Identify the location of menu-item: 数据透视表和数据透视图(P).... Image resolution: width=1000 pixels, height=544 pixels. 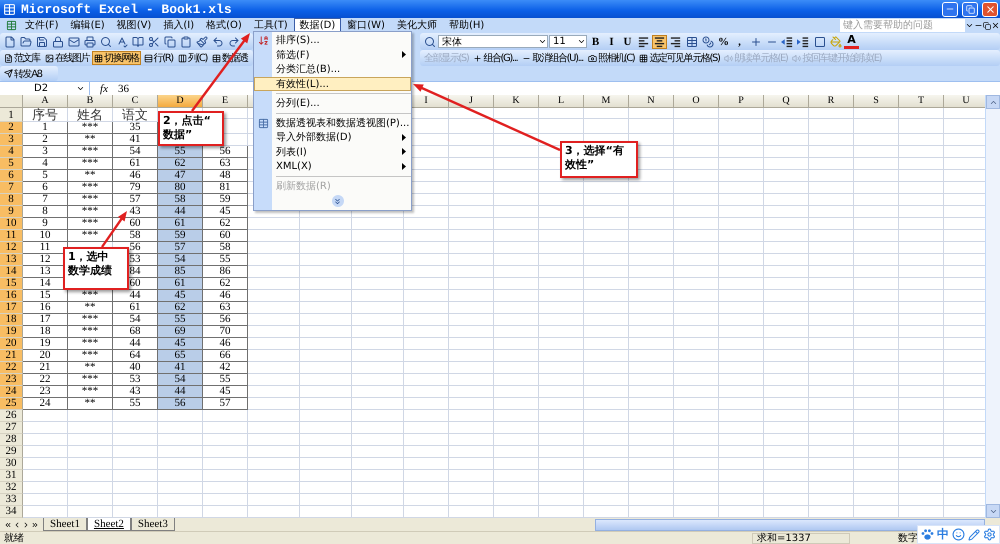
(332, 123).